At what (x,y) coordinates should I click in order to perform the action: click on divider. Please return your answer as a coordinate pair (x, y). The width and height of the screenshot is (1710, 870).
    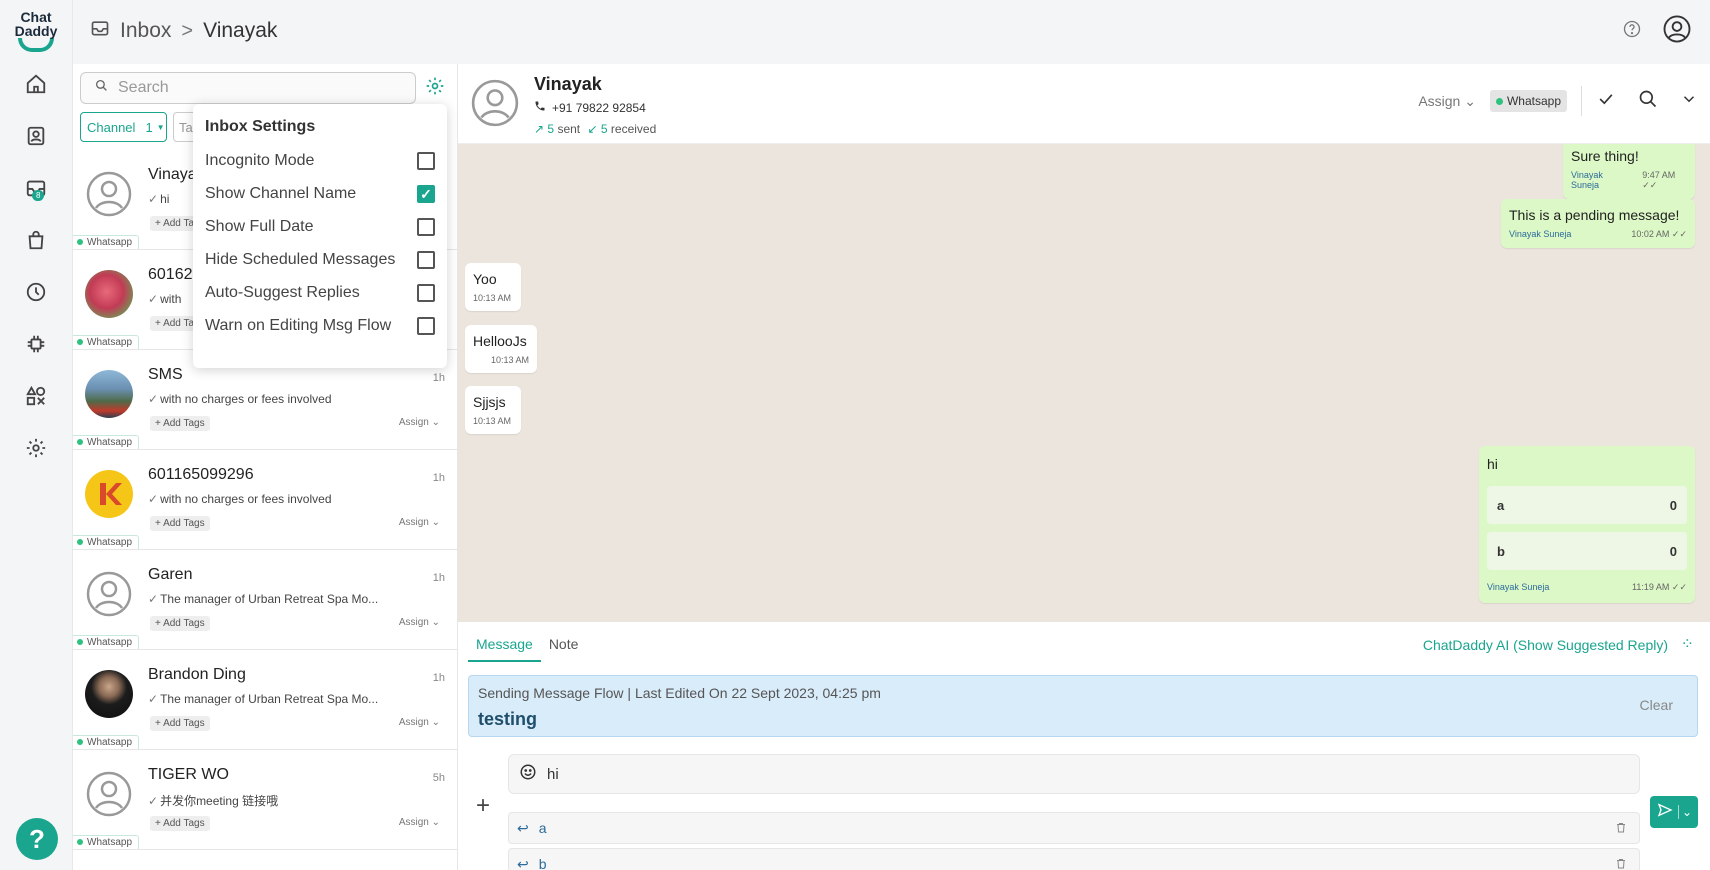
    Looking at the image, I should click on (1581, 101).